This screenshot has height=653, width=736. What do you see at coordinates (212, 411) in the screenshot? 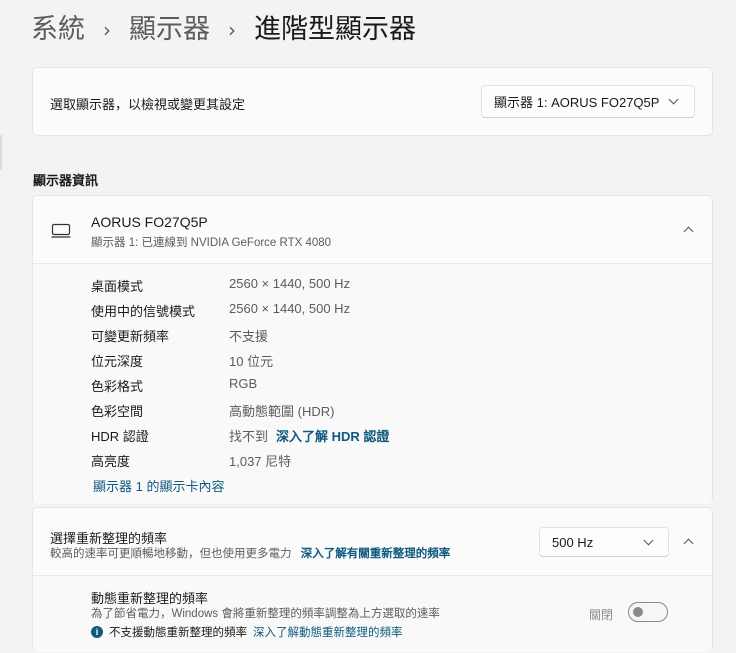
I see `info-row-color-space: 色彩空間 高動態範圍 (HDR)` at bounding box center [212, 411].